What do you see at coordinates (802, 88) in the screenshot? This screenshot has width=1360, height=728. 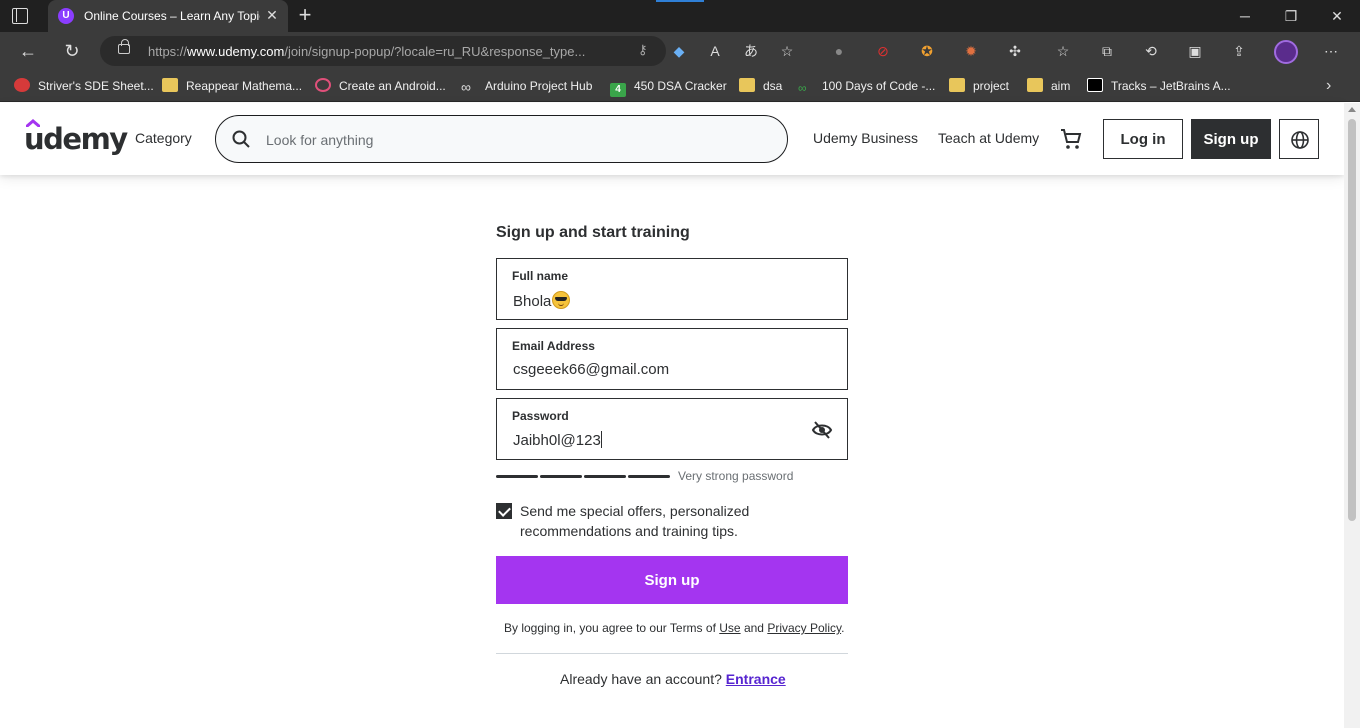 I see `code-icon: ∞` at bounding box center [802, 88].